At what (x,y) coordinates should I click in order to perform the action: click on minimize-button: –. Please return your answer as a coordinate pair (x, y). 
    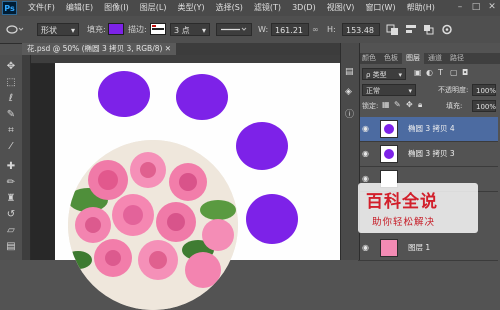
    Looking at the image, I should click on (460, 7).